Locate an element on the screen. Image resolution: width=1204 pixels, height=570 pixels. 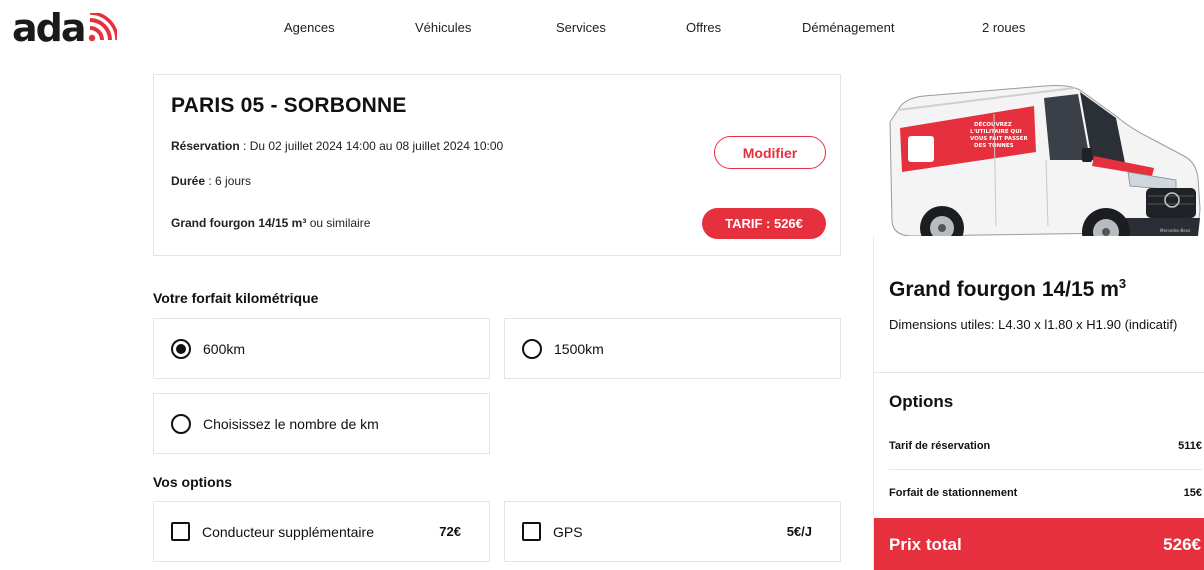
duration-value: : 6 jours is located at coordinates (228, 181).